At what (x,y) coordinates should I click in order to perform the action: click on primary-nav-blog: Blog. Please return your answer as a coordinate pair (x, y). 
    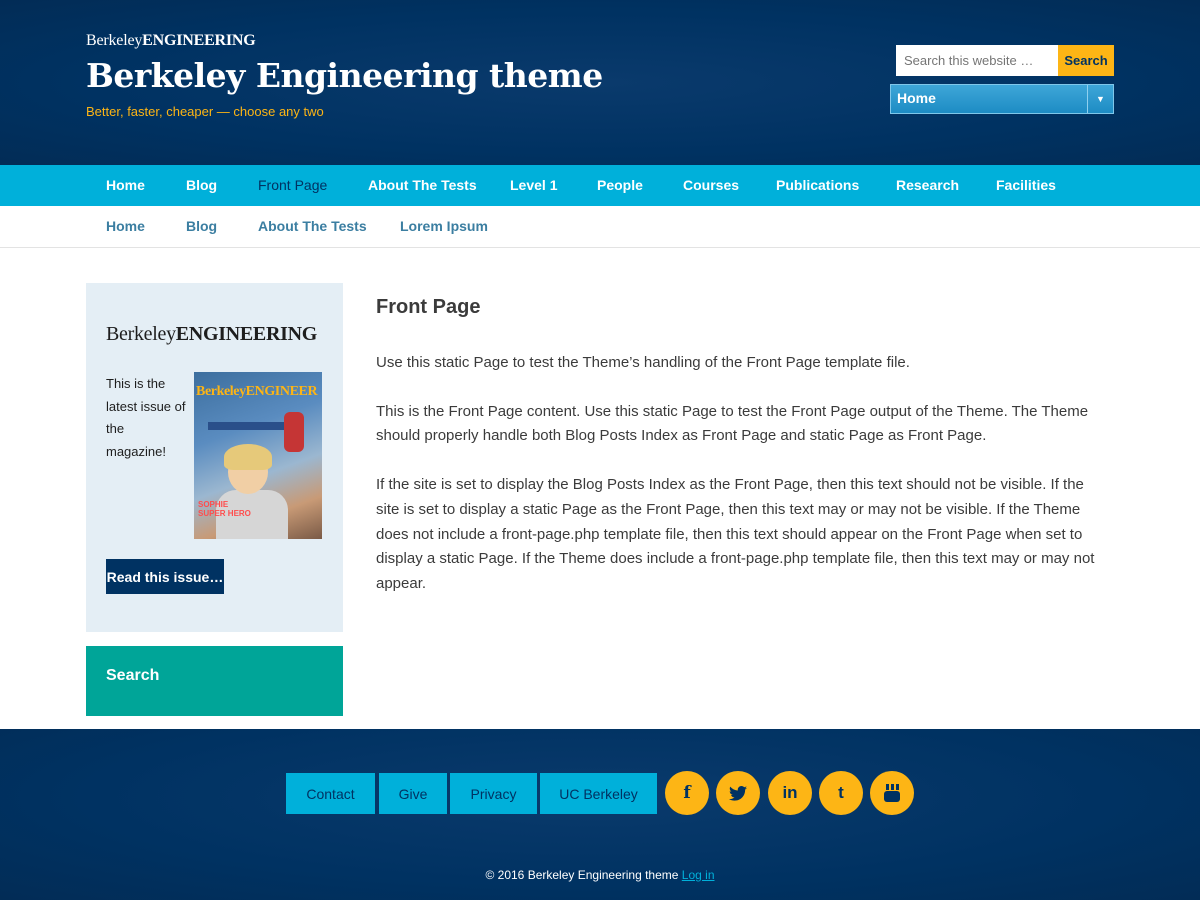
    Looking at the image, I should click on (201, 185).